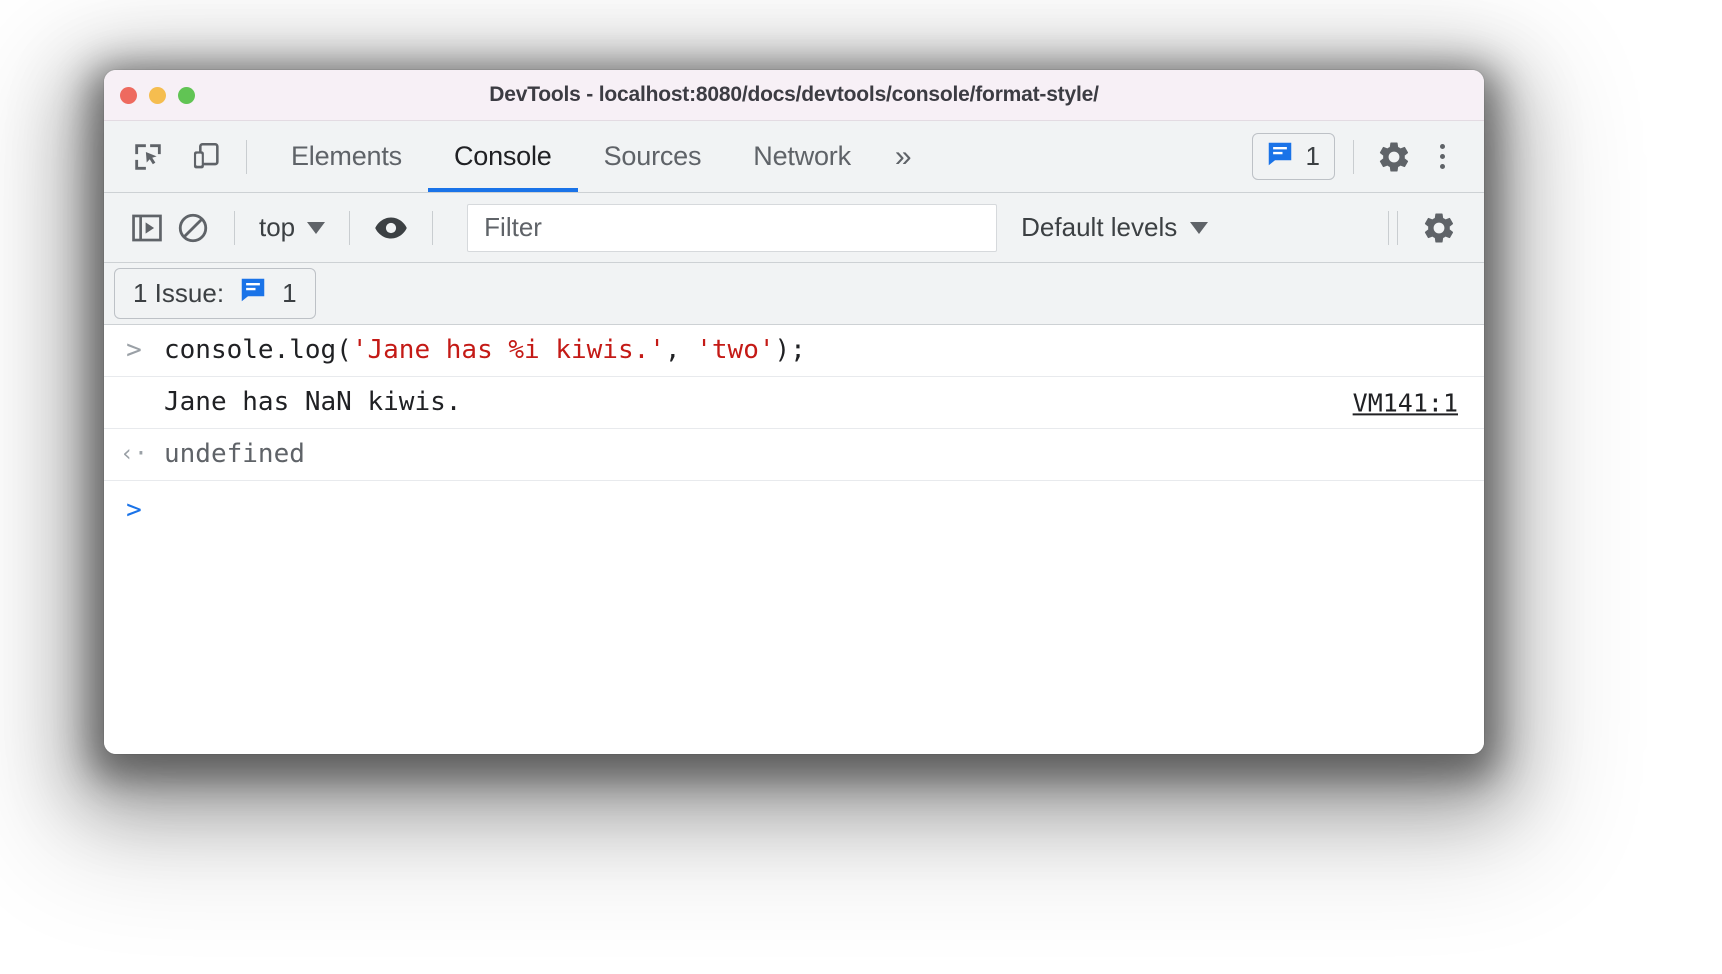 Image resolution: width=1722 pixels, height=974 pixels. Describe the element at coordinates (147, 228) in the screenshot. I see `console-sidebar-icon` at that location.